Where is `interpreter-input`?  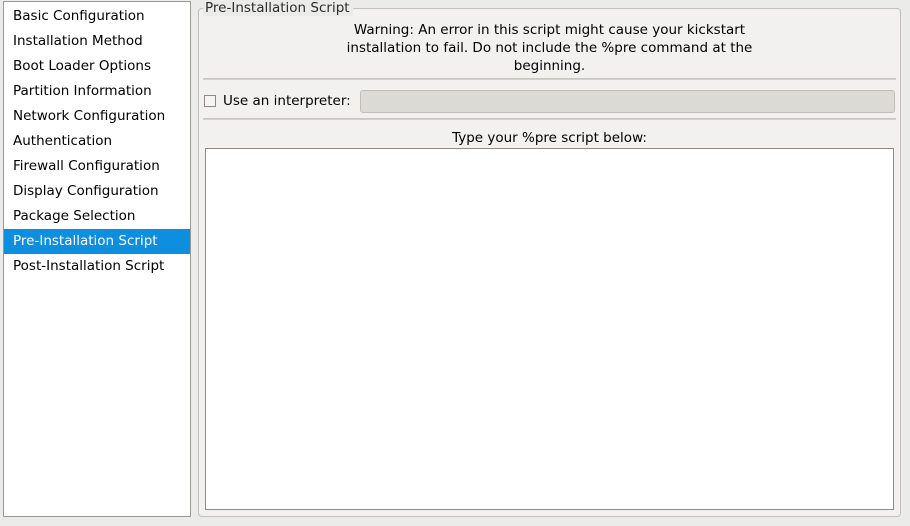 interpreter-input is located at coordinates (627, 101).